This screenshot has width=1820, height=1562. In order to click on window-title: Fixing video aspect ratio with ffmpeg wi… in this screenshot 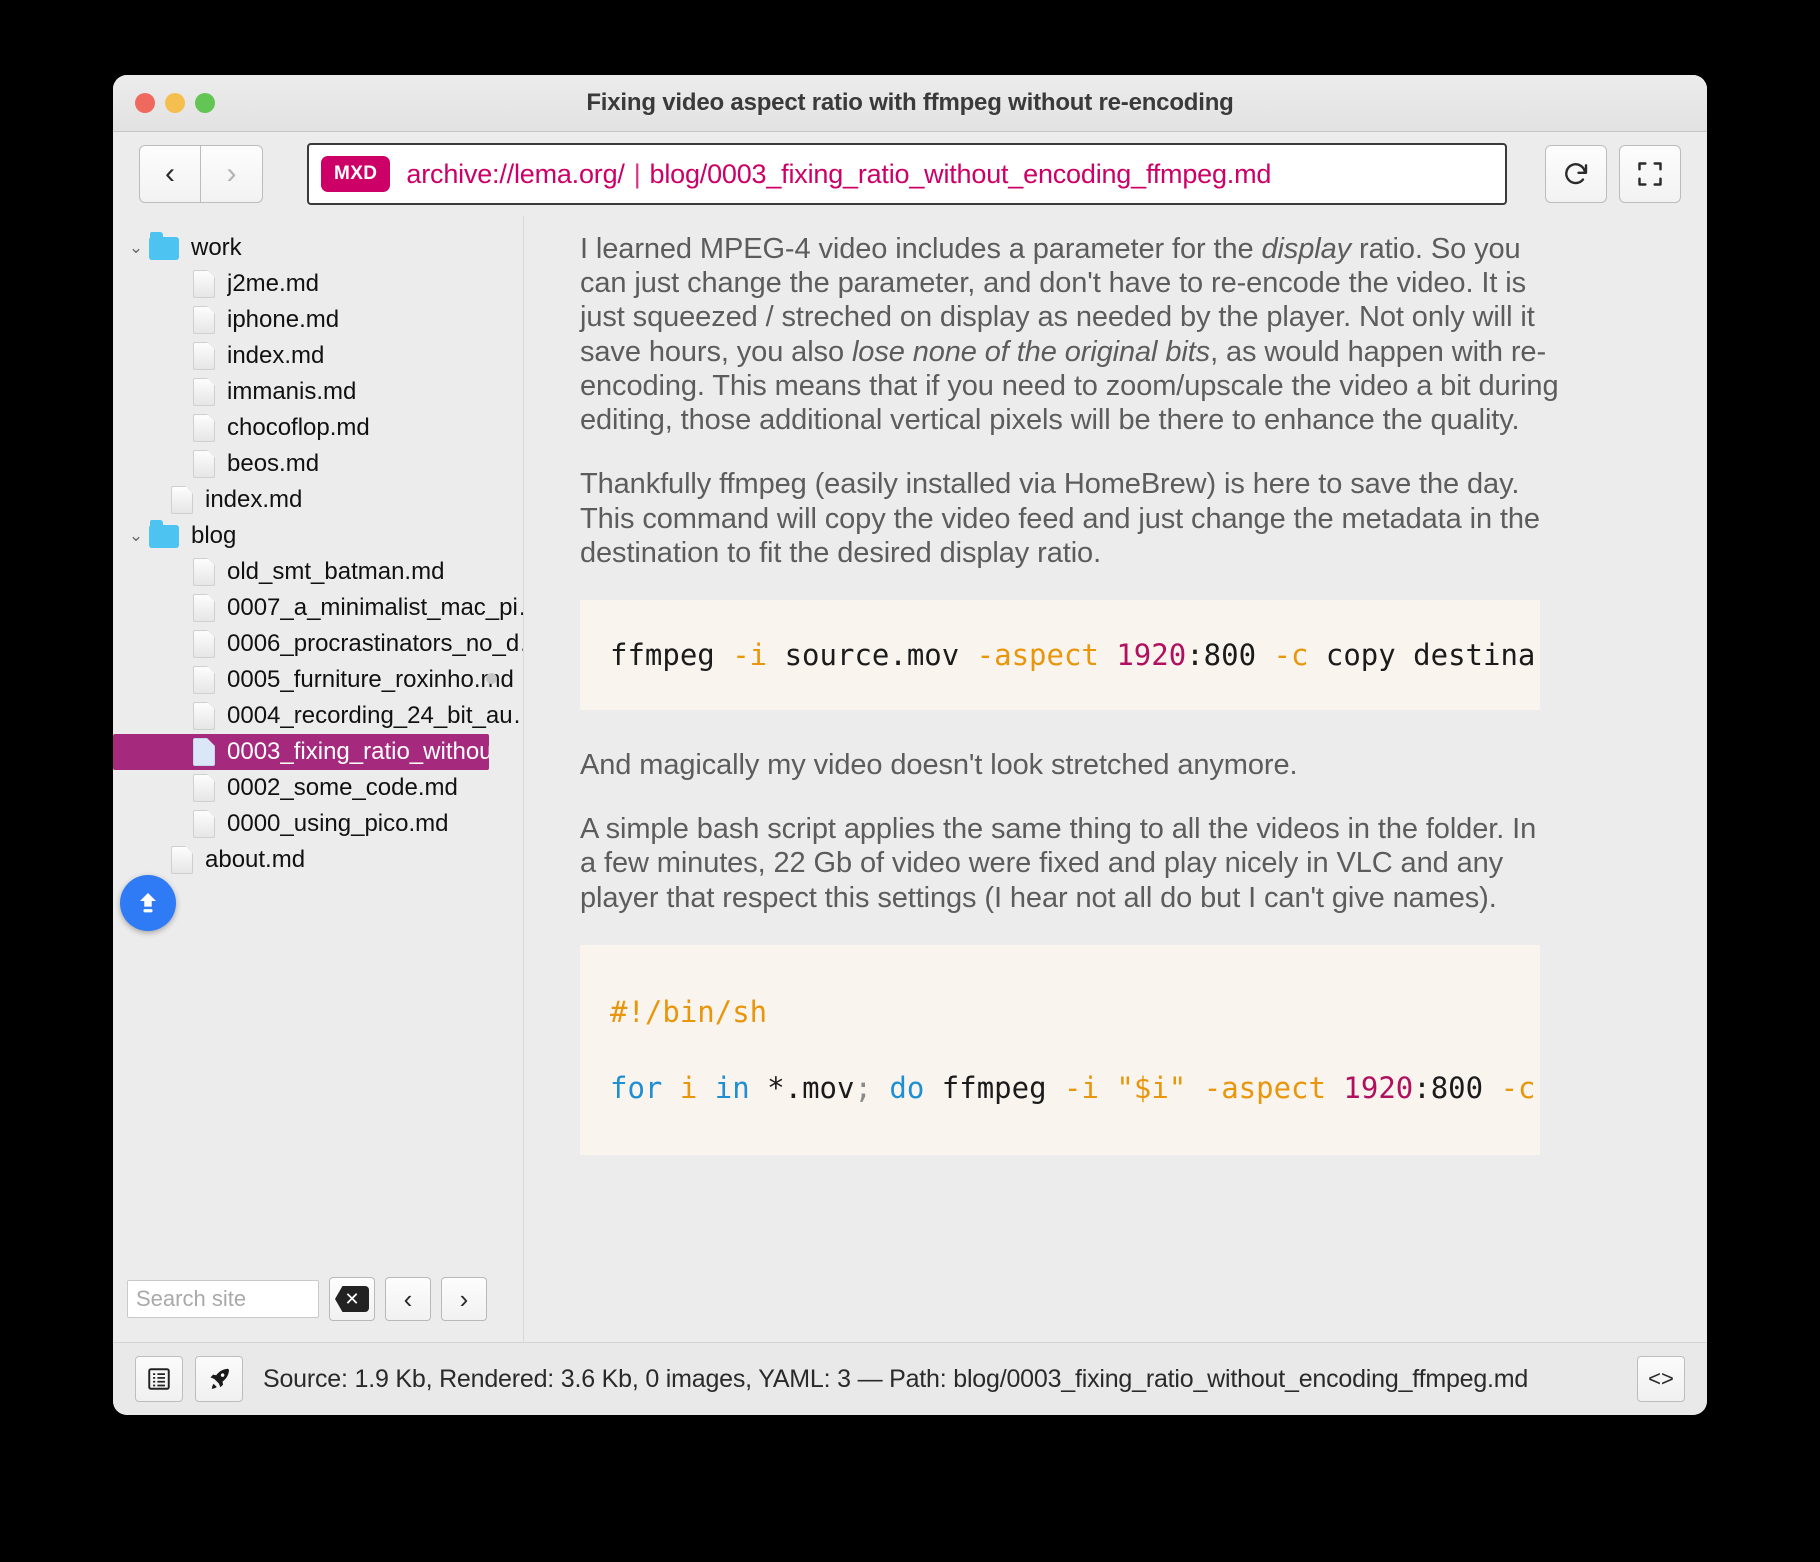, I will do `click(910, 102)`.